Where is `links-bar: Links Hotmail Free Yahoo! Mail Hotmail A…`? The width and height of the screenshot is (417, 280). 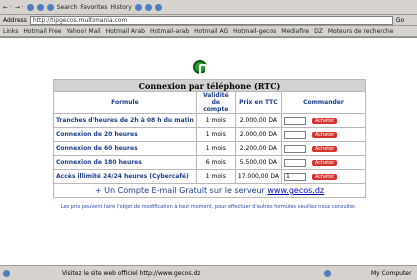
links-bar: Links Hotmail Free Yahoo! Mail Hotmail A… is located at coordinates (208, 31).